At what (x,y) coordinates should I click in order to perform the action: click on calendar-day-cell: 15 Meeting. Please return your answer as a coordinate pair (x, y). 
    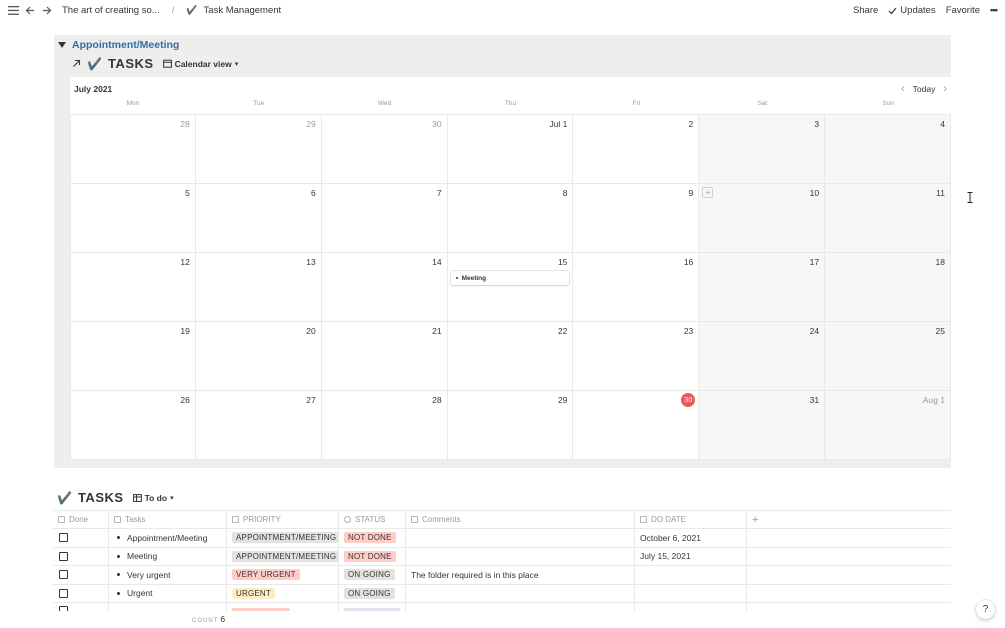
    Looking at the image, I should click on (510, 287).